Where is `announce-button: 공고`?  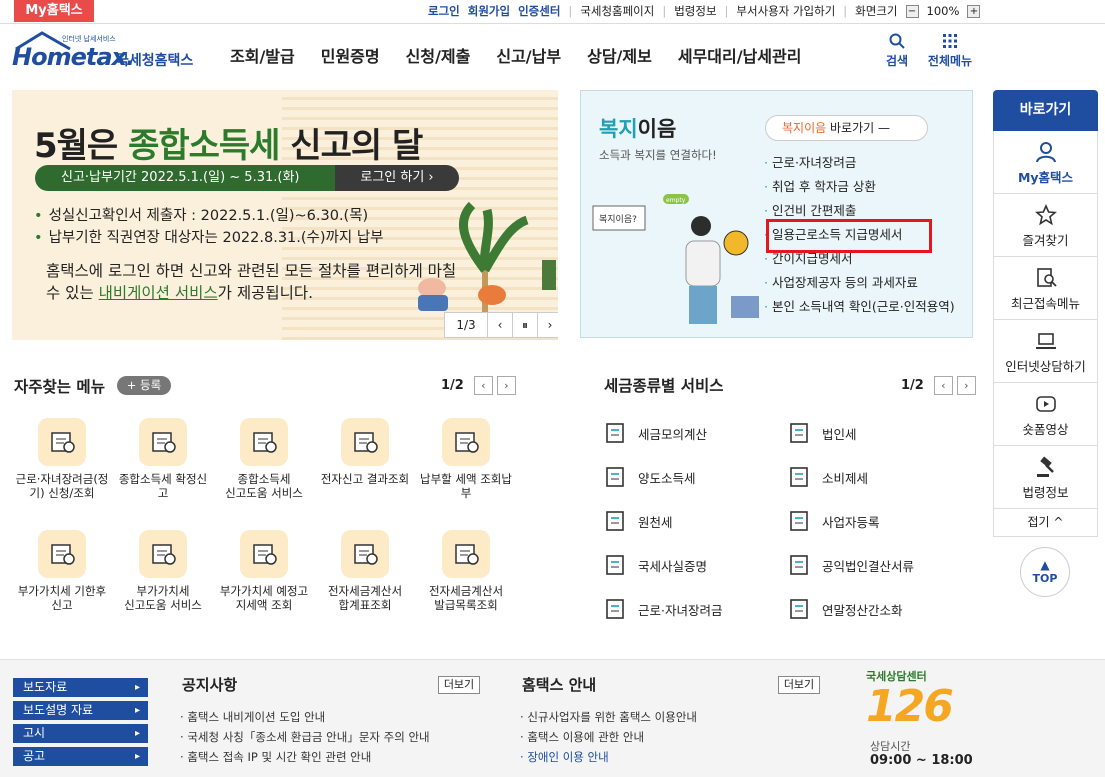
announce-button: 공고 is located at coordinates (80, 756).